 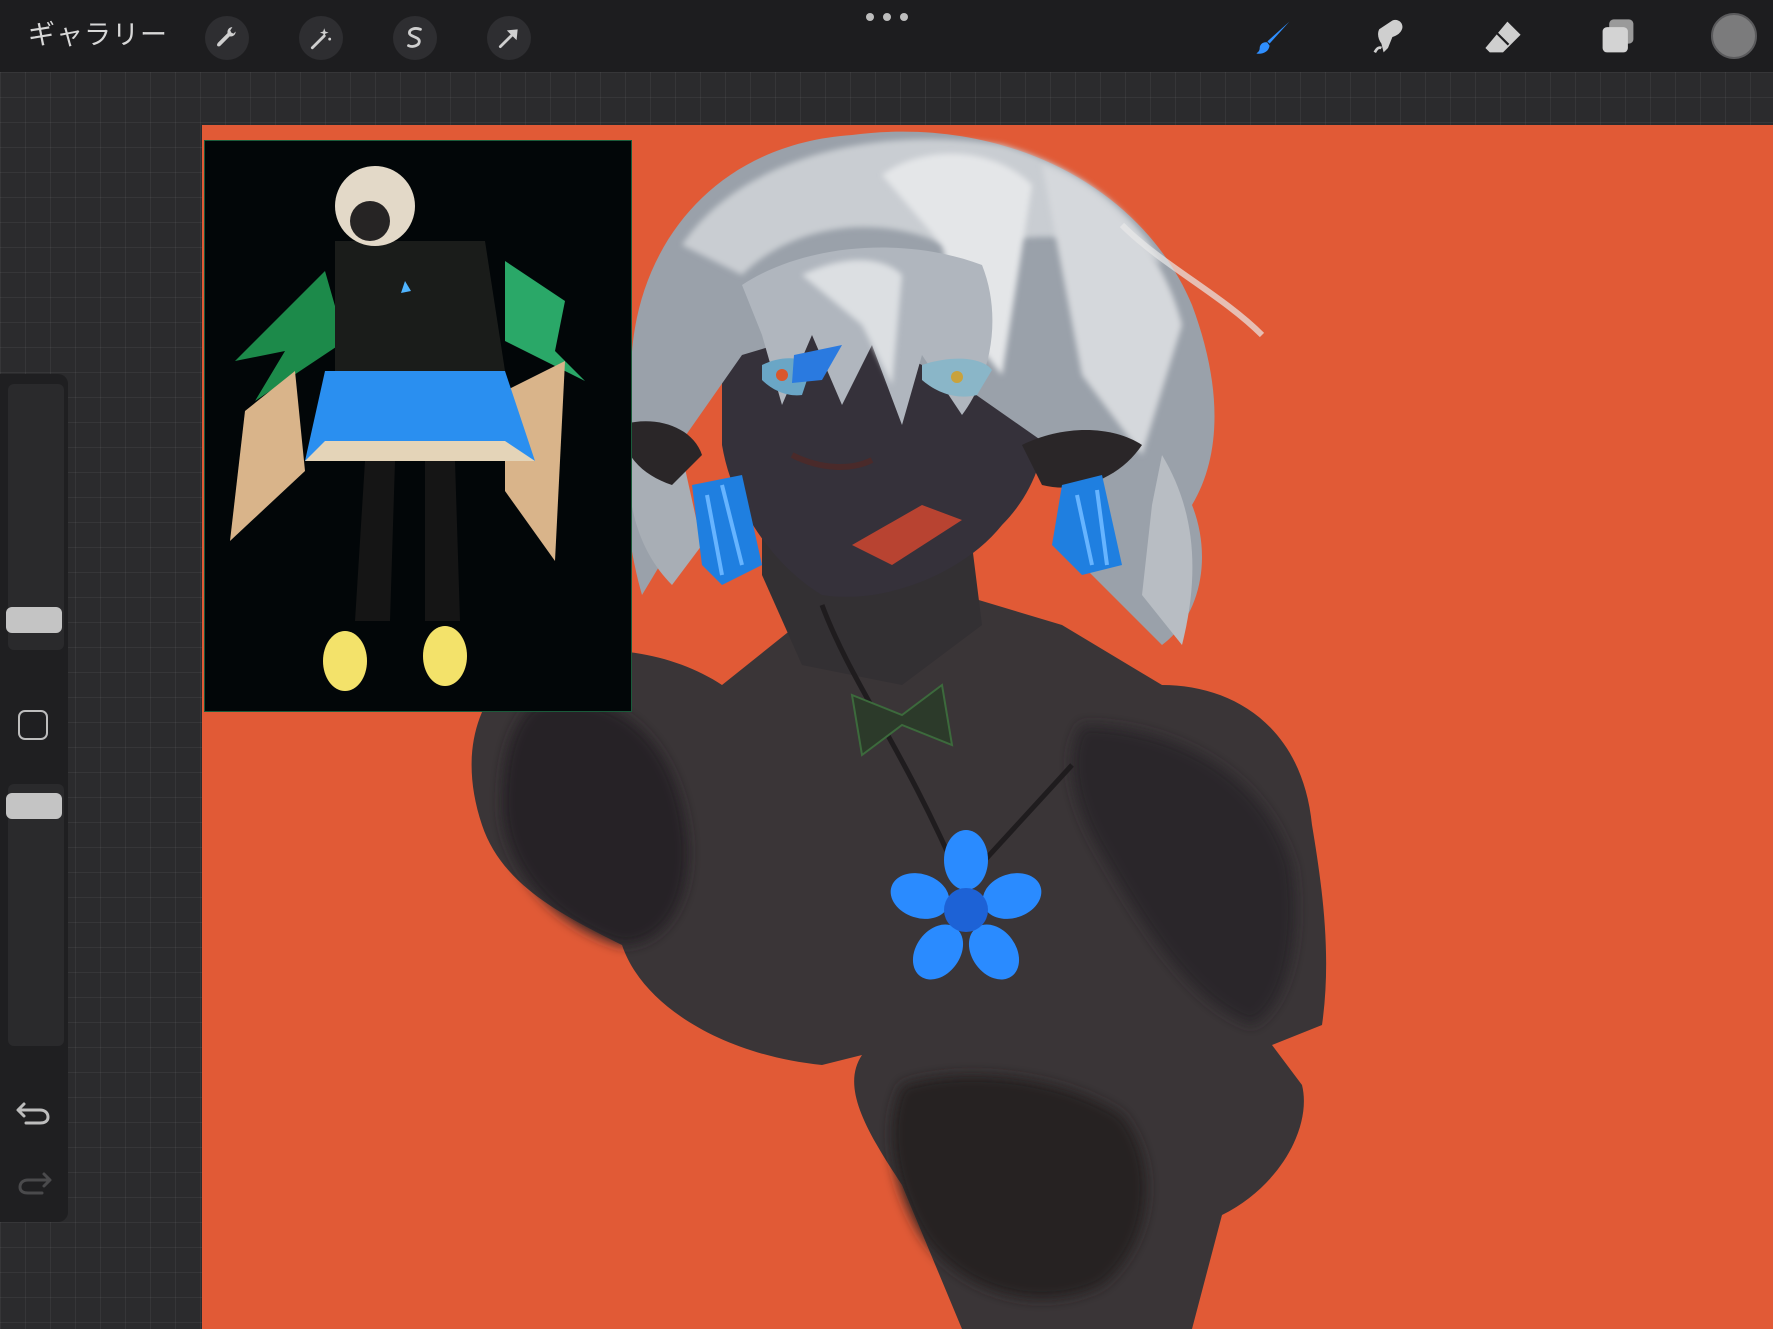 What do you see at coordinates (407, 428) in the screenshot?
I see `reference-character-artwork` at bounding box center [407, 428].